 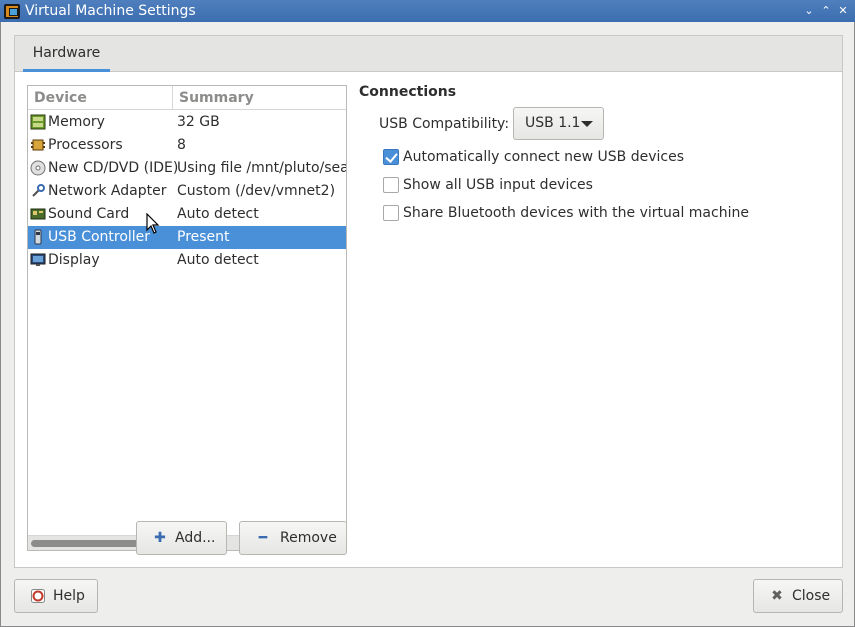 I want to click on device-name: Processors, so click(x=85, y=145).